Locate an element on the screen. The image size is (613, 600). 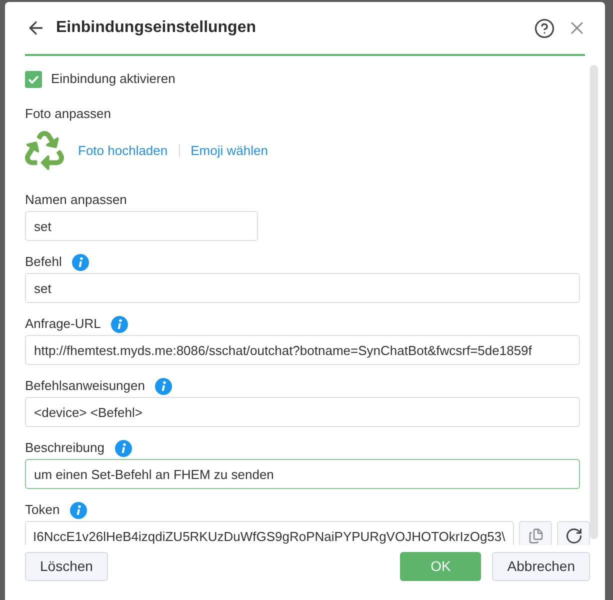
field-label: Anfrage-URL is located at coordinates (63, 324).